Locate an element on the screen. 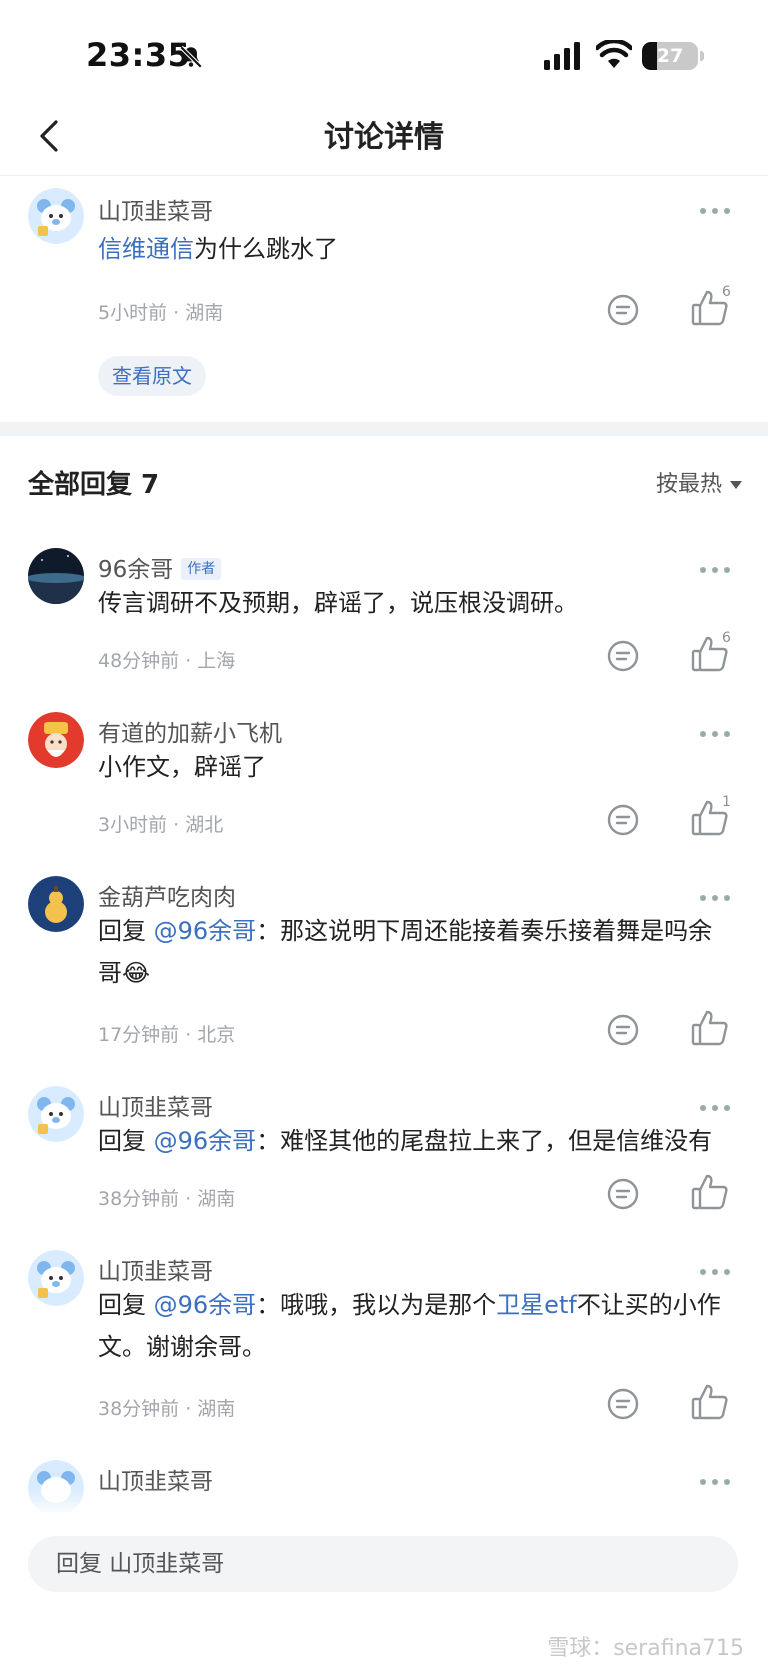 The image size is (768, 1669). status-bar: 23:35 27 is located at coordinates (384, 55).